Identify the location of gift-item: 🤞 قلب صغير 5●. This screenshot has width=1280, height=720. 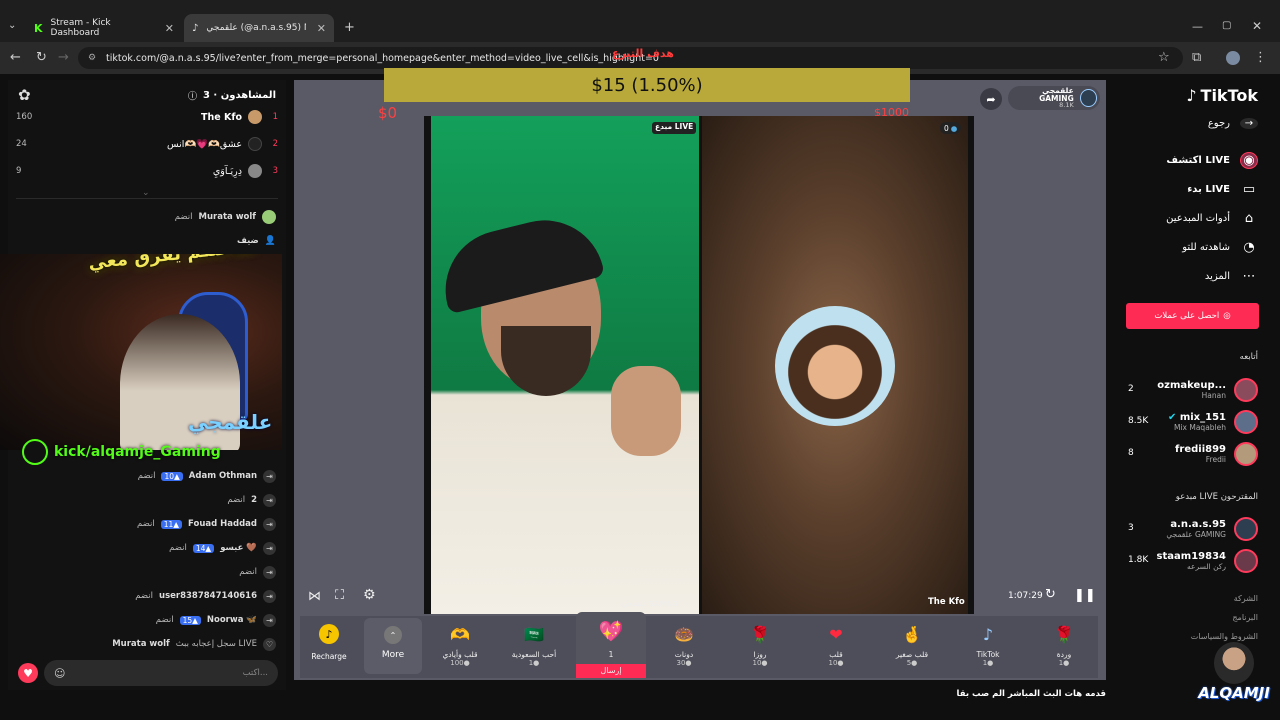
(912, 646).